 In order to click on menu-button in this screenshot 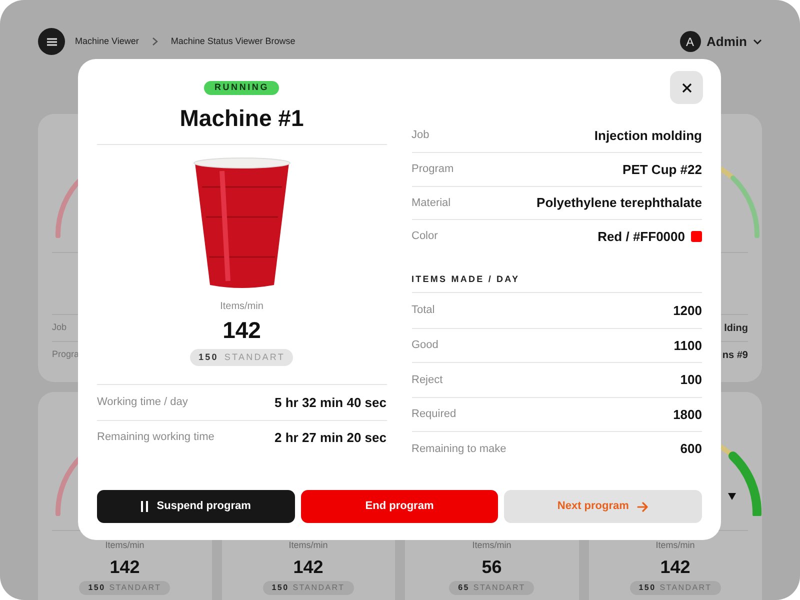, I will do `click(51, 41)`.